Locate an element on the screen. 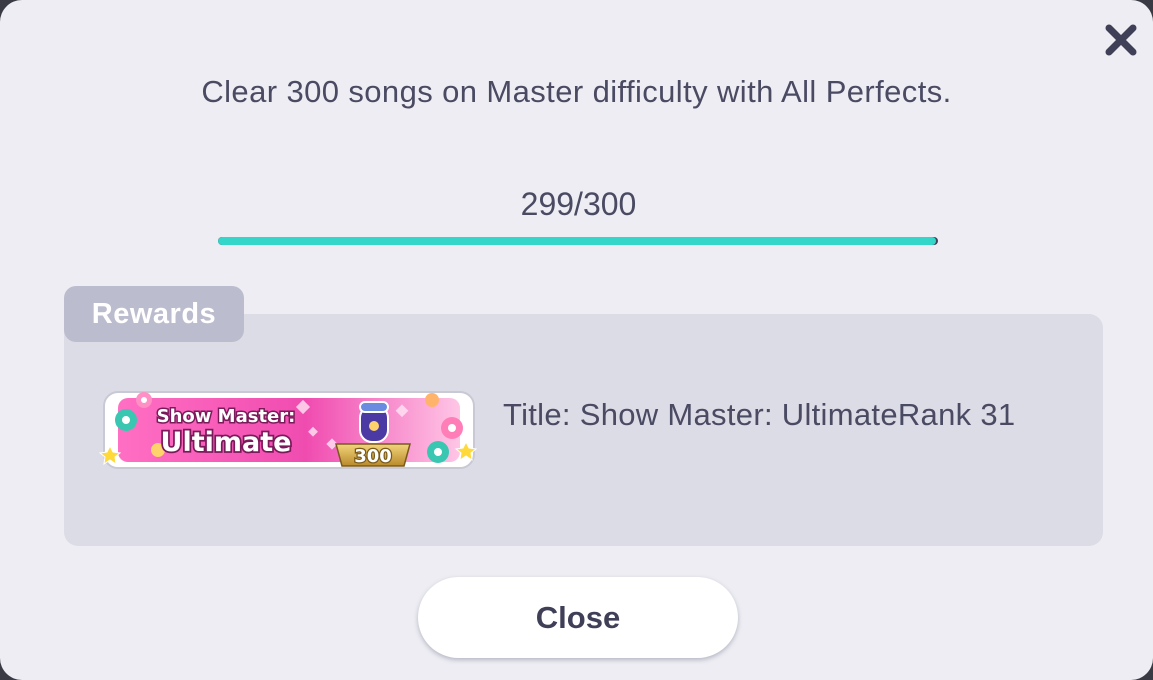  badge-line2: Ultimate is located at coordinates (226, 442).